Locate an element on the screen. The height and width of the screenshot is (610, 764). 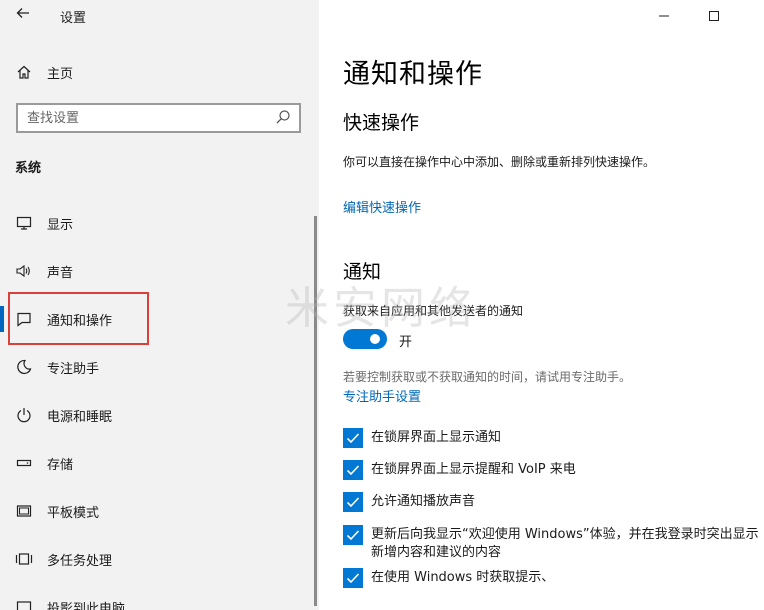
multitask-icon is located at coordinates (24, 559).